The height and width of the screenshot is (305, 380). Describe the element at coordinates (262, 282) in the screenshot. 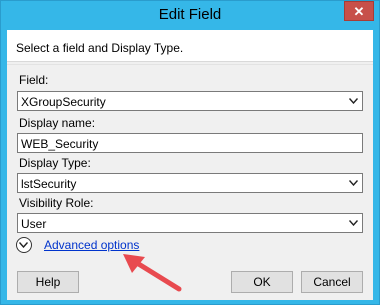

I see `ok-button: OK` at that location.